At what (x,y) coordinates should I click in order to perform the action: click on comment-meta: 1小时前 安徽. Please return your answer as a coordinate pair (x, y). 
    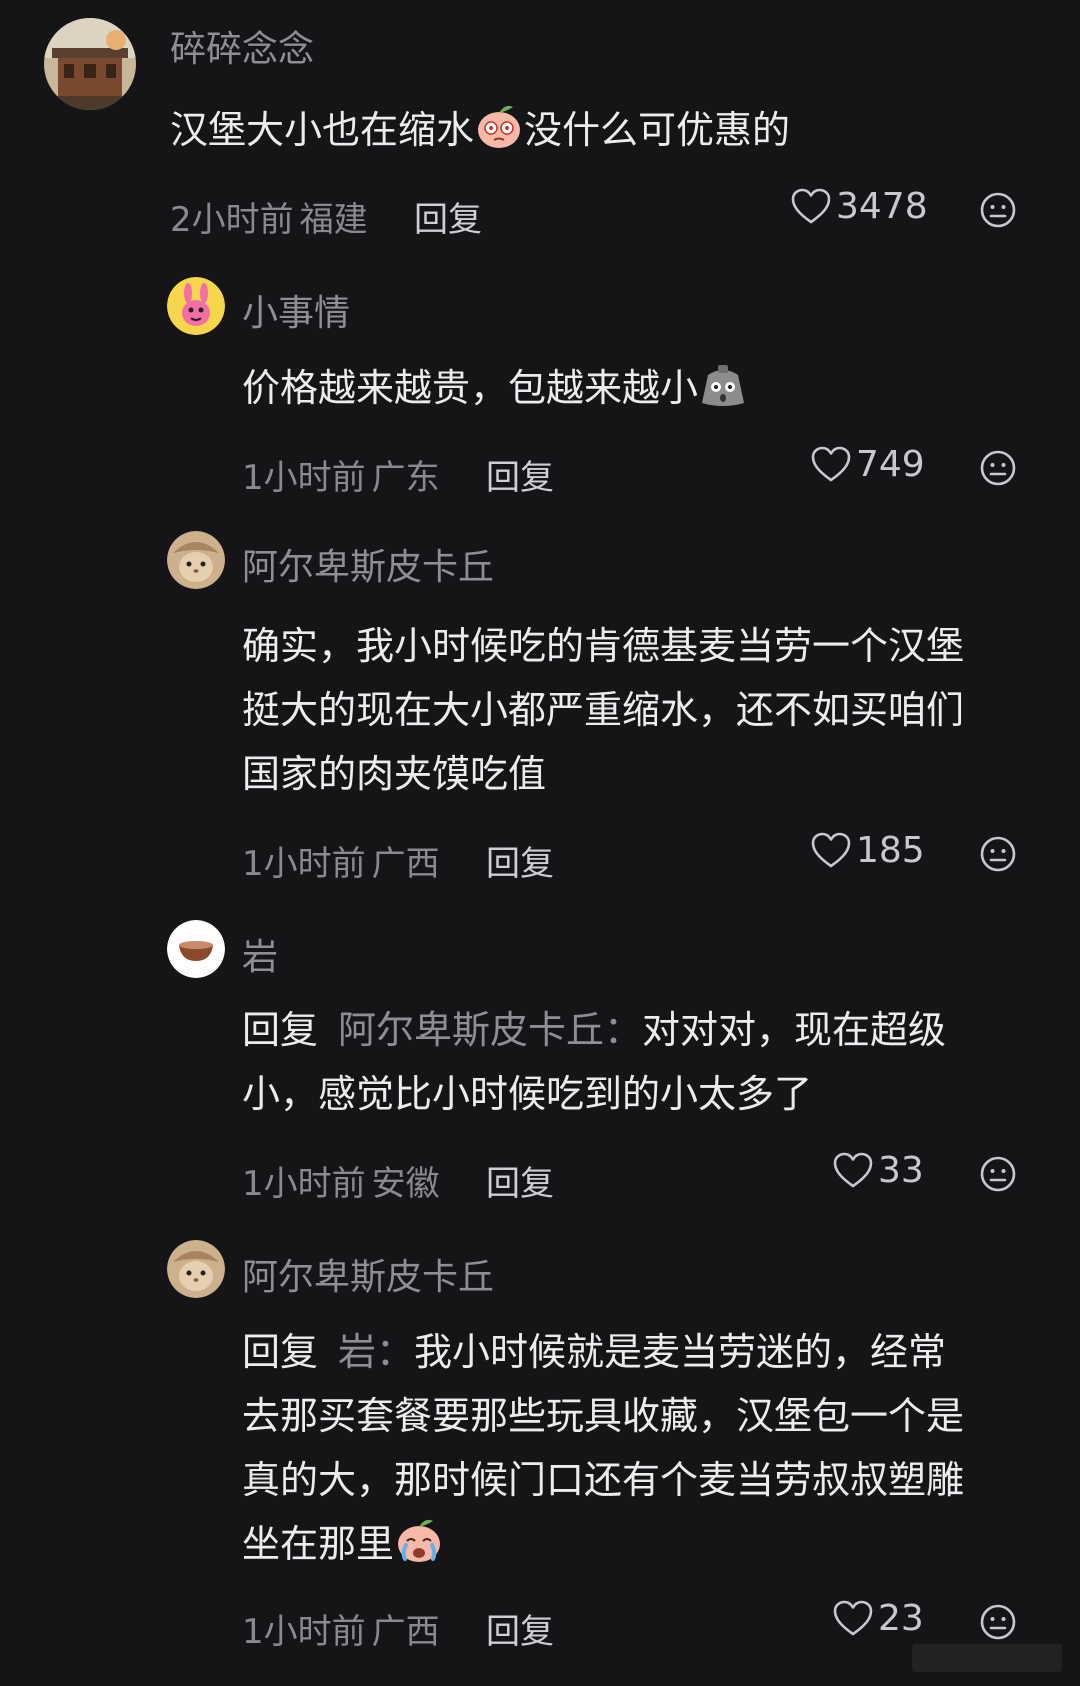
    Looking at the image, I should click on (341, 1180).